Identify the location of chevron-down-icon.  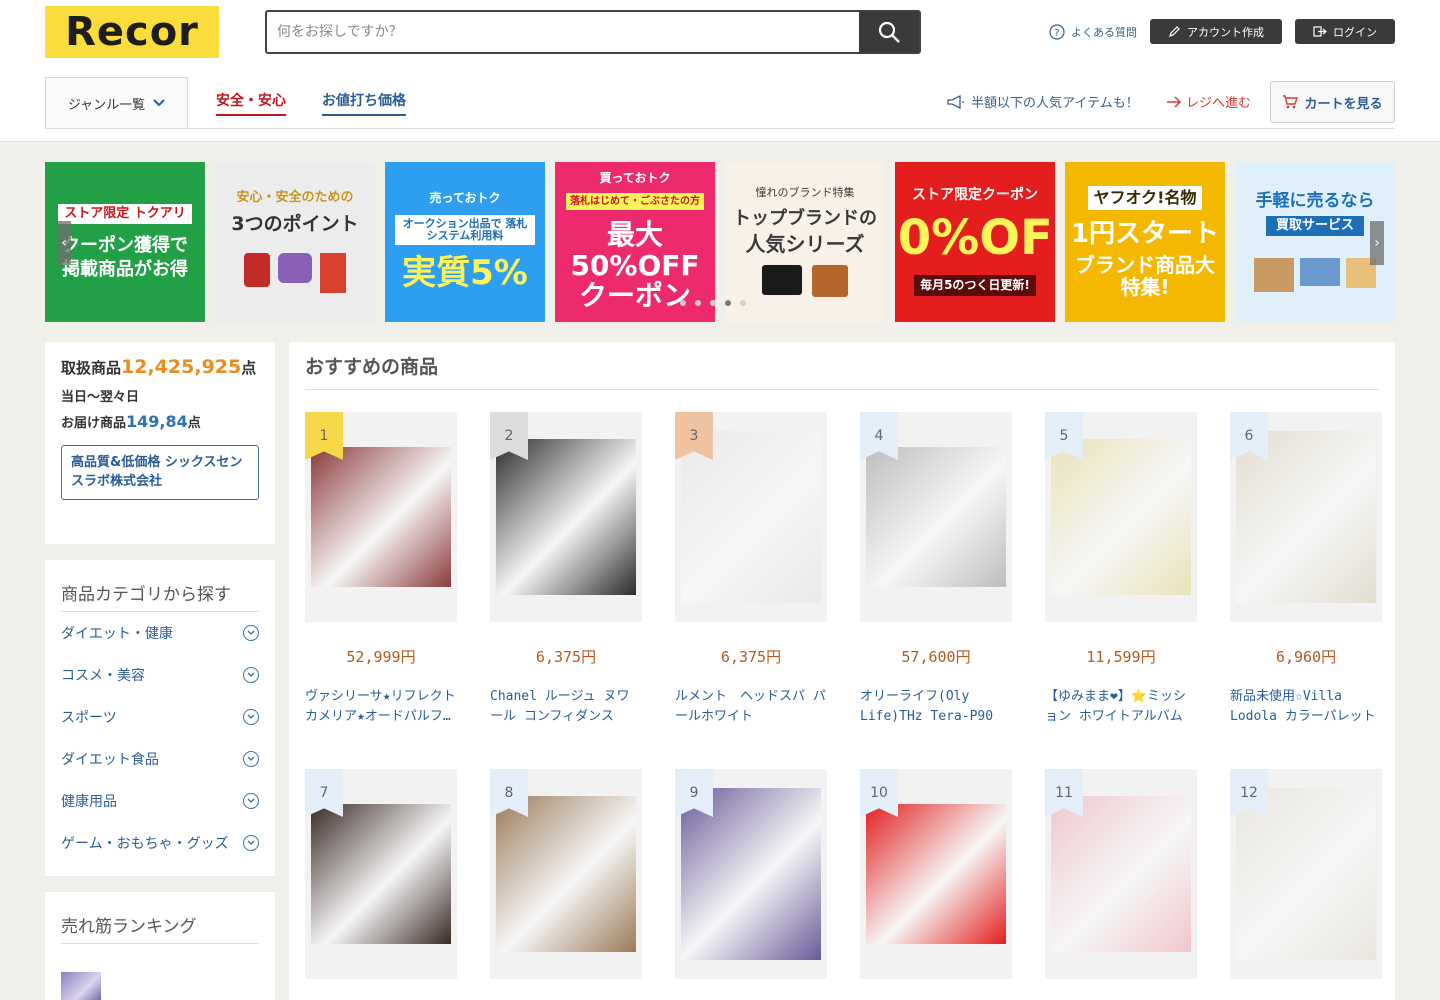
(159, 103).